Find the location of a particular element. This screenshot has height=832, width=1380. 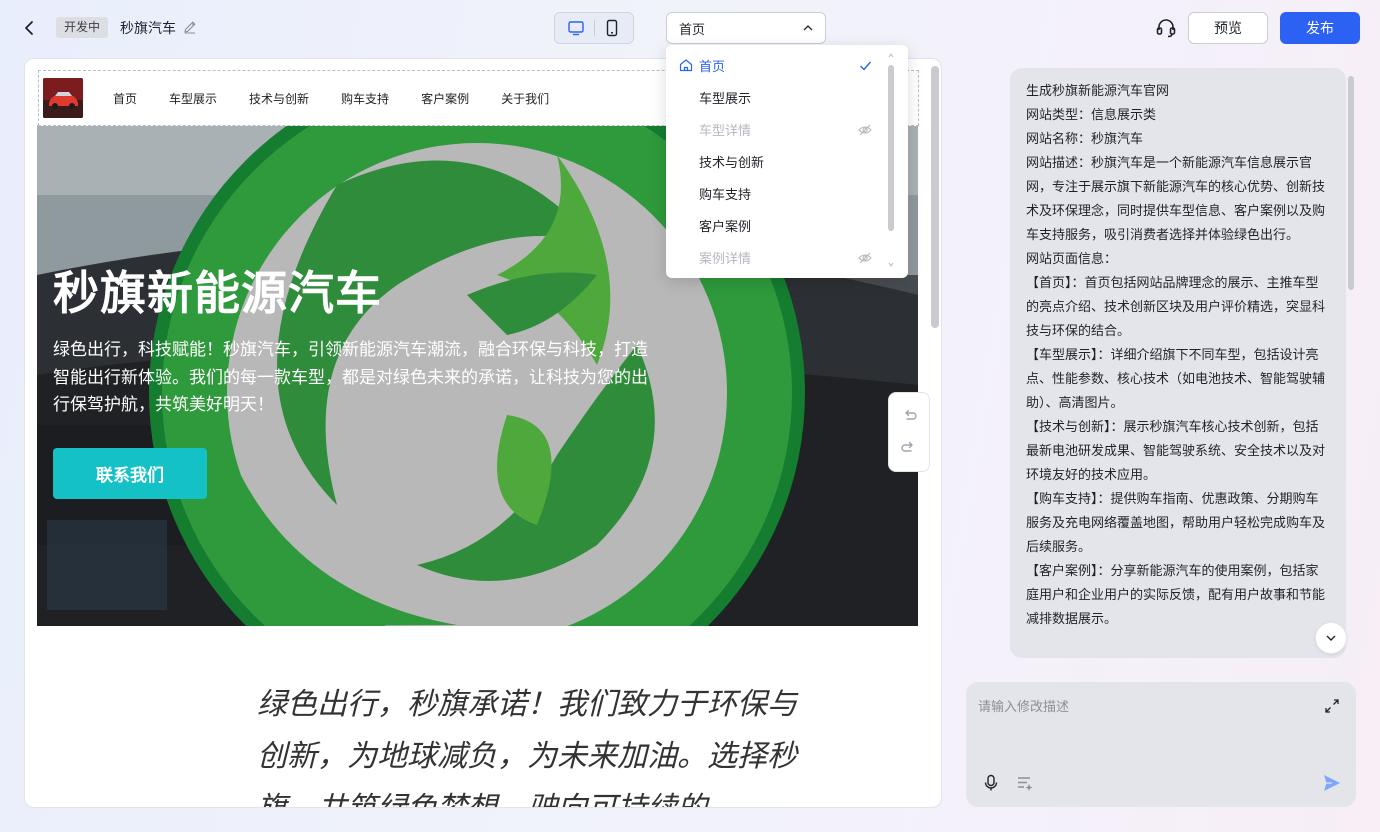

undo-icon is located at coordinates (911, 414).